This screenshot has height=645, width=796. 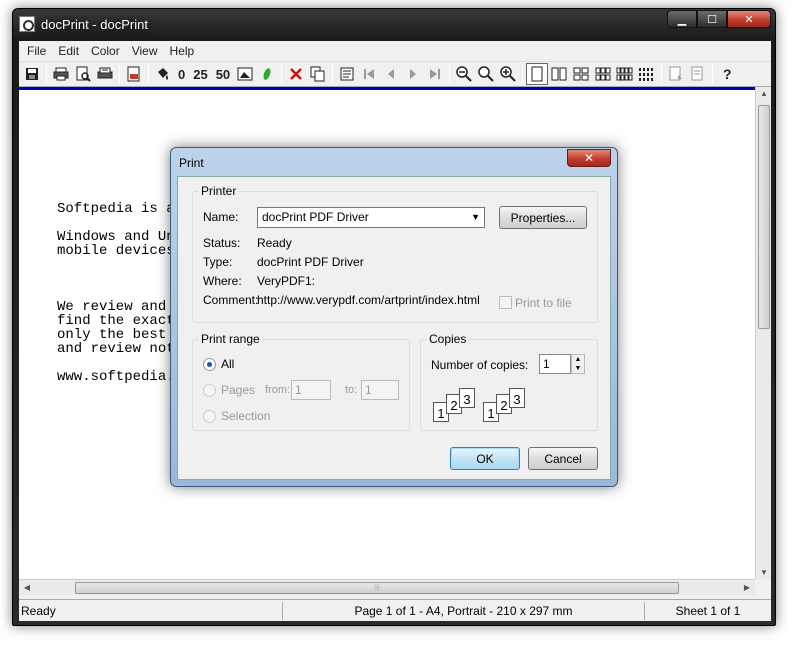 I want to click on range-selection-radio, so click(x=209, y=416).